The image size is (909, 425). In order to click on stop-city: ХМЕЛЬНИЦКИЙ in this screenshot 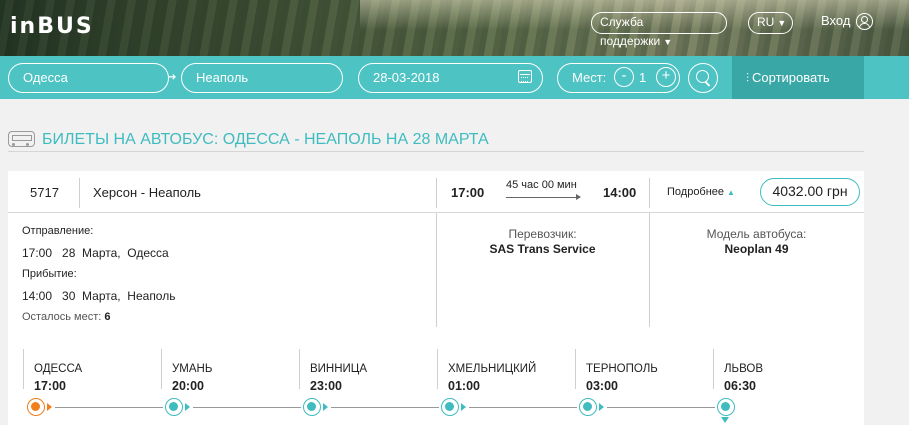, I will do `click(492, 369)`.